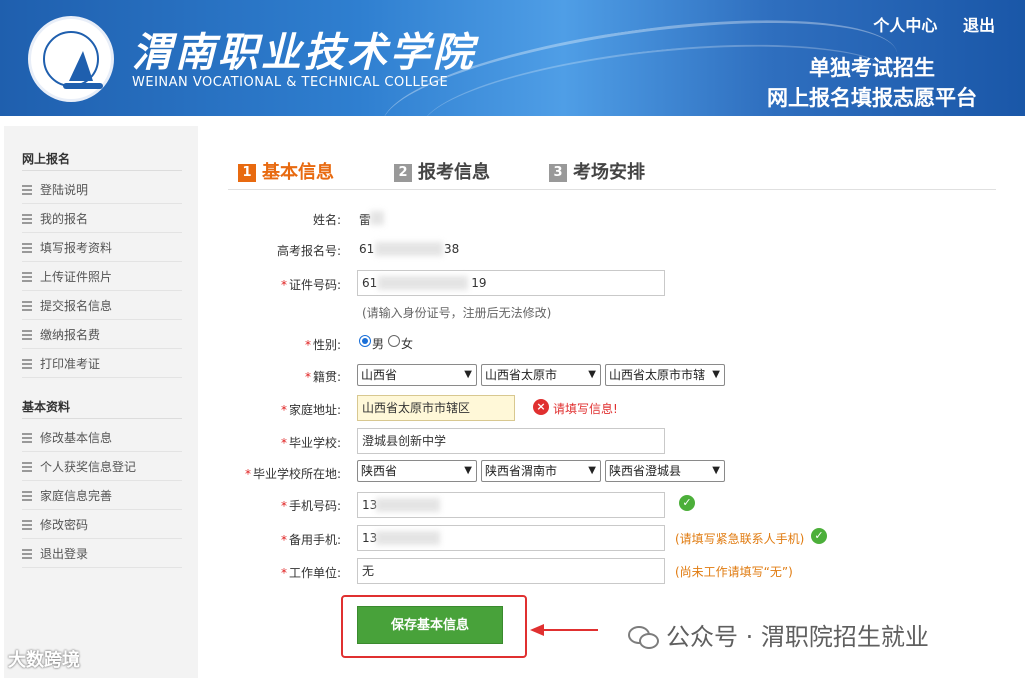 The width and height of the screenshot is (1025, 678). Describe the element at coordinates (407, 344) in the screenshot. I see `gender-female-label: 女` at that location.